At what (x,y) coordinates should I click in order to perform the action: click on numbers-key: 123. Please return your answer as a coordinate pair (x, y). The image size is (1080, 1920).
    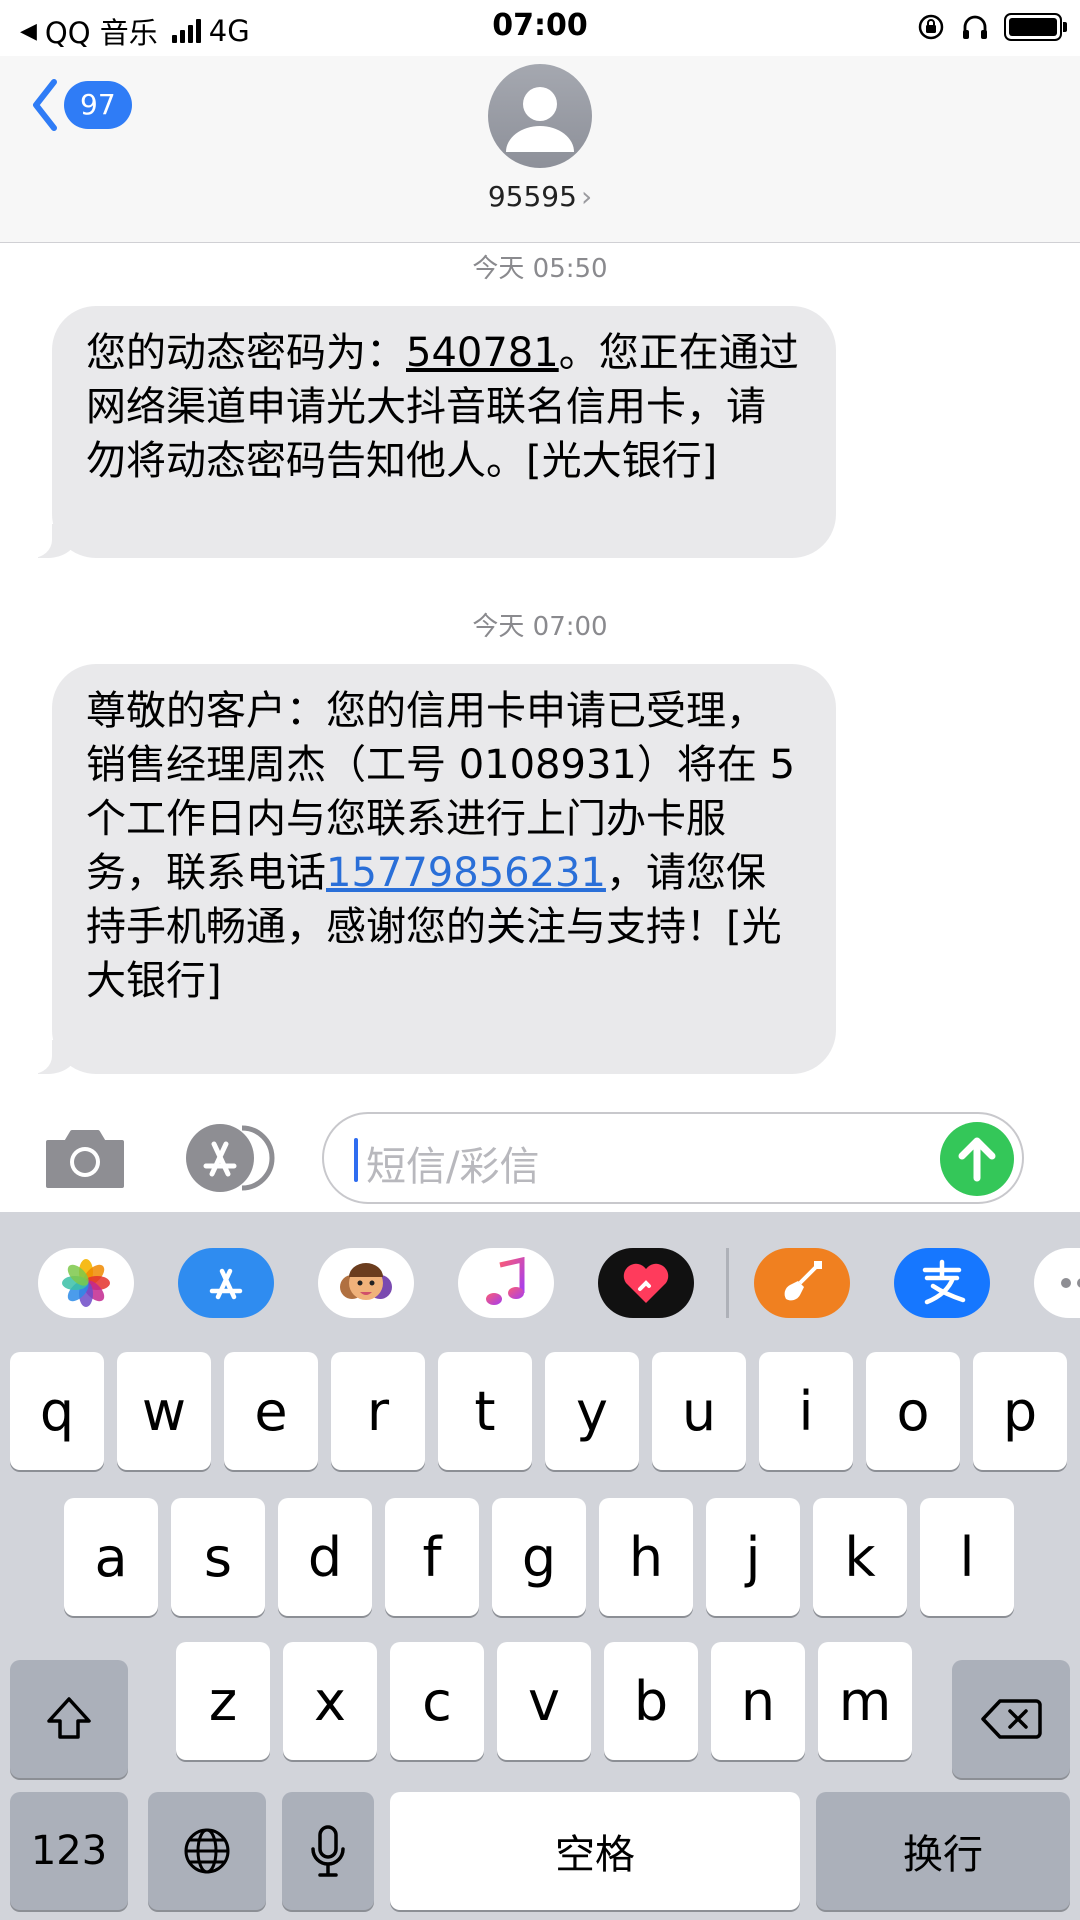
    Looking at the image, I should click on (69, 1851).